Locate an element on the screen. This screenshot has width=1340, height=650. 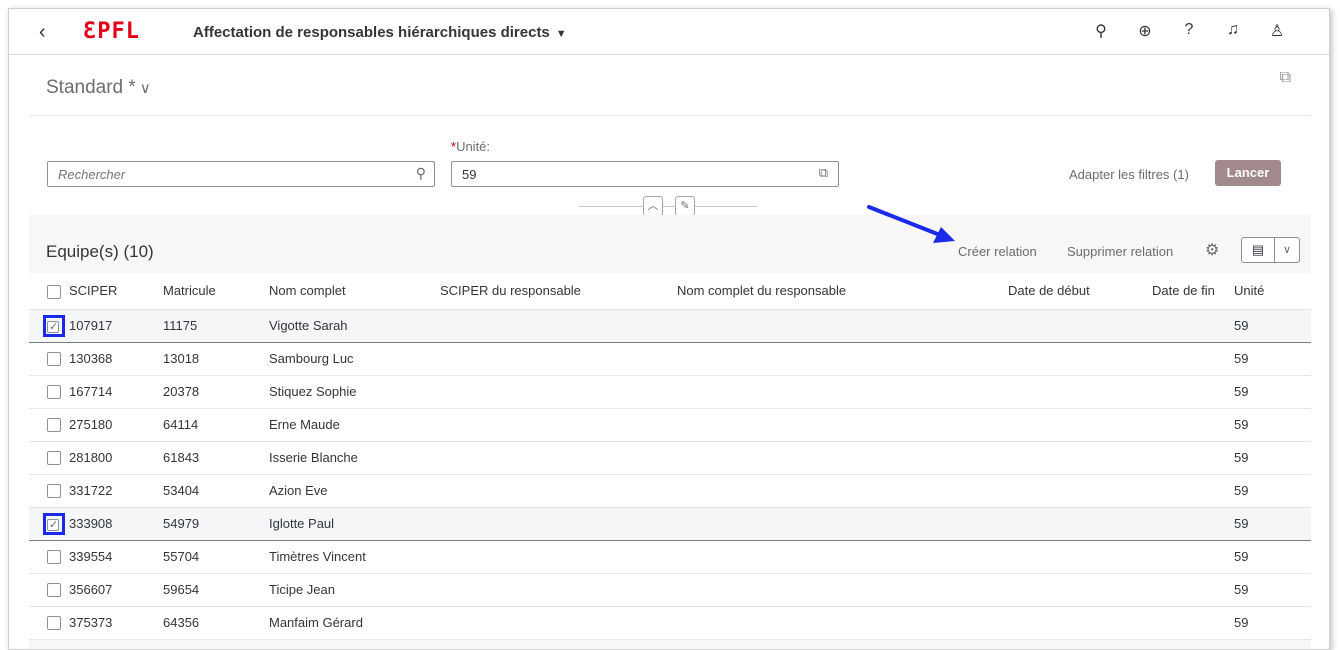
table-row: 331722 53404 Azion Eve 59 is located at coordinates (670, 491).